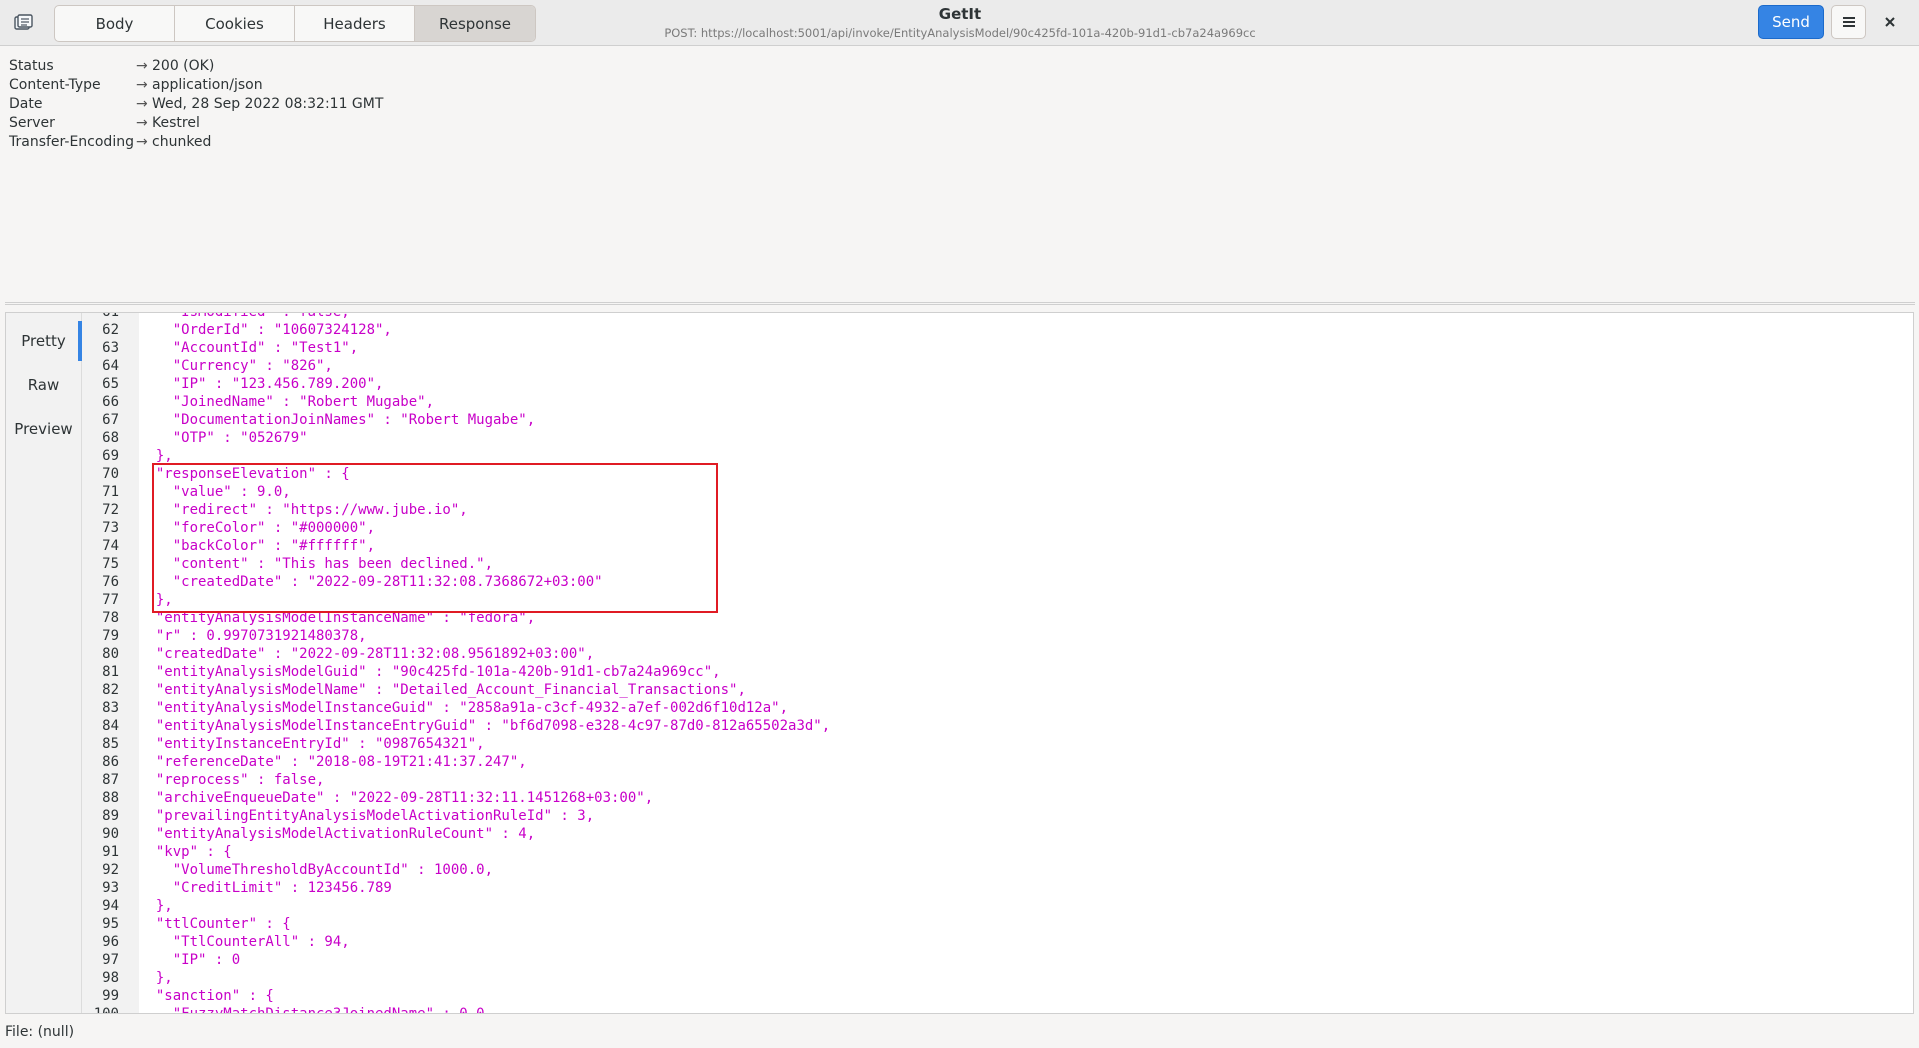 This screenshot has height=1048, width=1919. What do you see at coordinates (115, 23) in the screenshot?
I see `tab-body: Body` at bounding box center [115, 23].